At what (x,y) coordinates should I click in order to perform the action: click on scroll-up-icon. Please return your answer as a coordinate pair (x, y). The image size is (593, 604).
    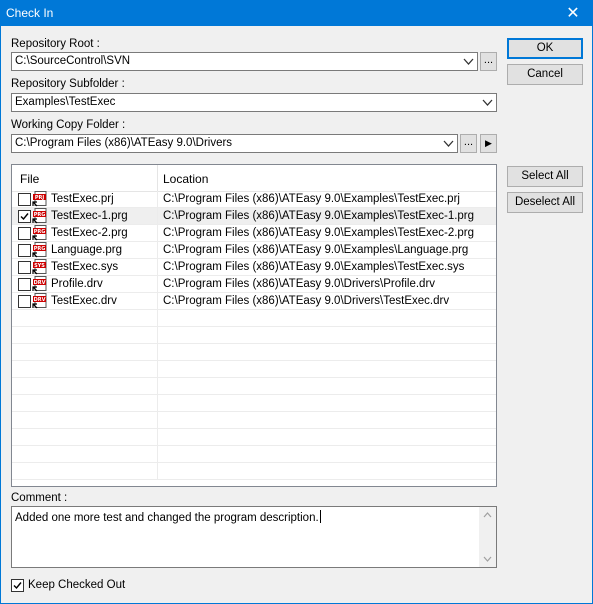
    Looking at the image, I should click on (487, 515).